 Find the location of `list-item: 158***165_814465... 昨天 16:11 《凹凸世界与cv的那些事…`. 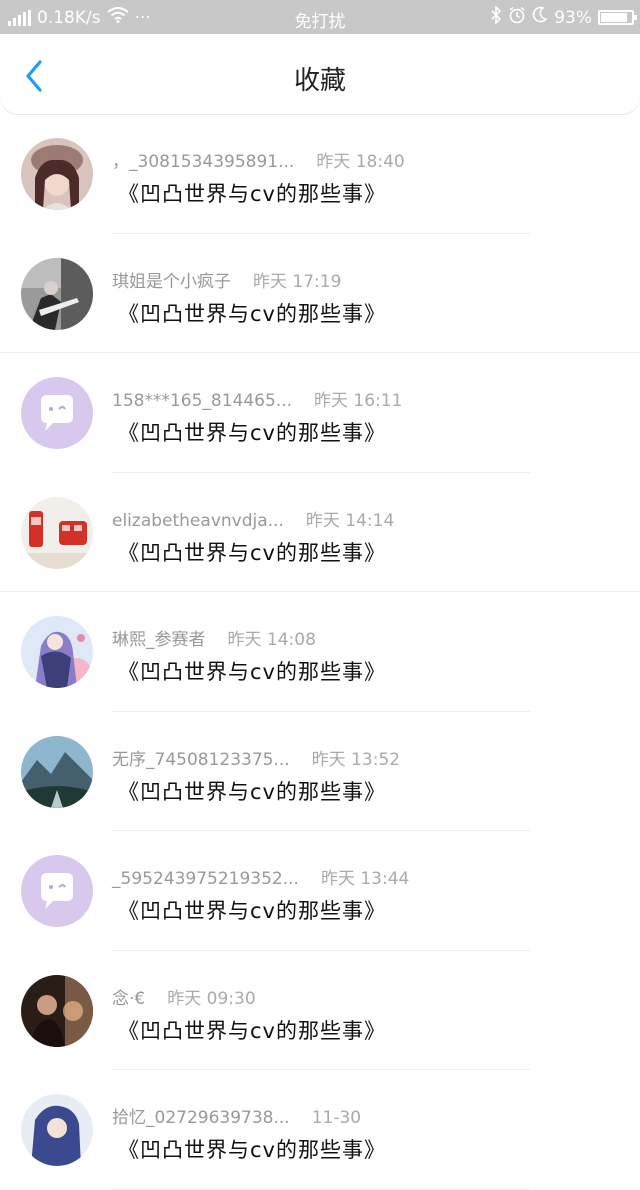

list-item: 158***165_814465... 昨天 16:11 《凹凸世界与cv的那些事… is located at coordinates (320, 413).